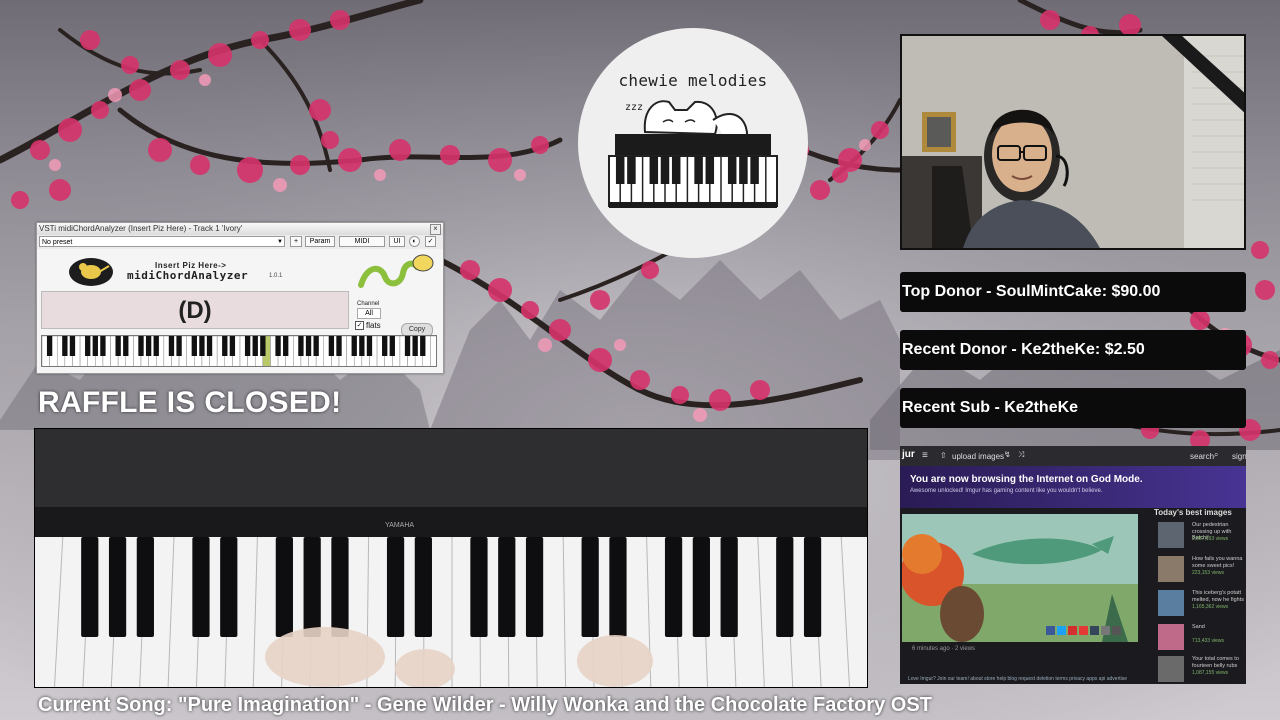 This screenshot has height=720, width=1280. I want to click on yamaha-brand: YAMAHA, so click(399, 525).